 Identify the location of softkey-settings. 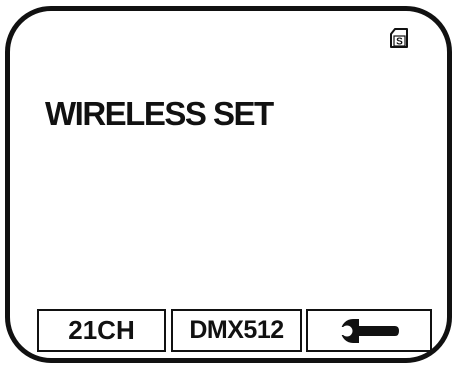
(369, 330).